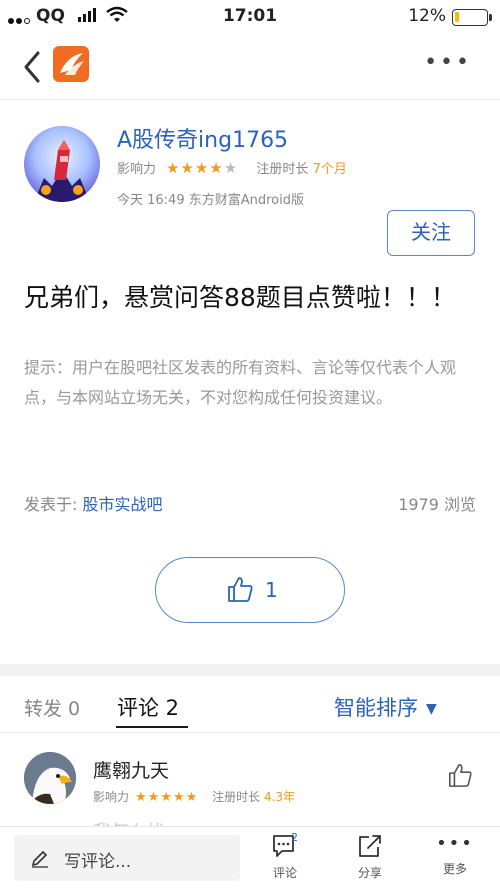  I want to click on battery-icon, so click(472, 17).